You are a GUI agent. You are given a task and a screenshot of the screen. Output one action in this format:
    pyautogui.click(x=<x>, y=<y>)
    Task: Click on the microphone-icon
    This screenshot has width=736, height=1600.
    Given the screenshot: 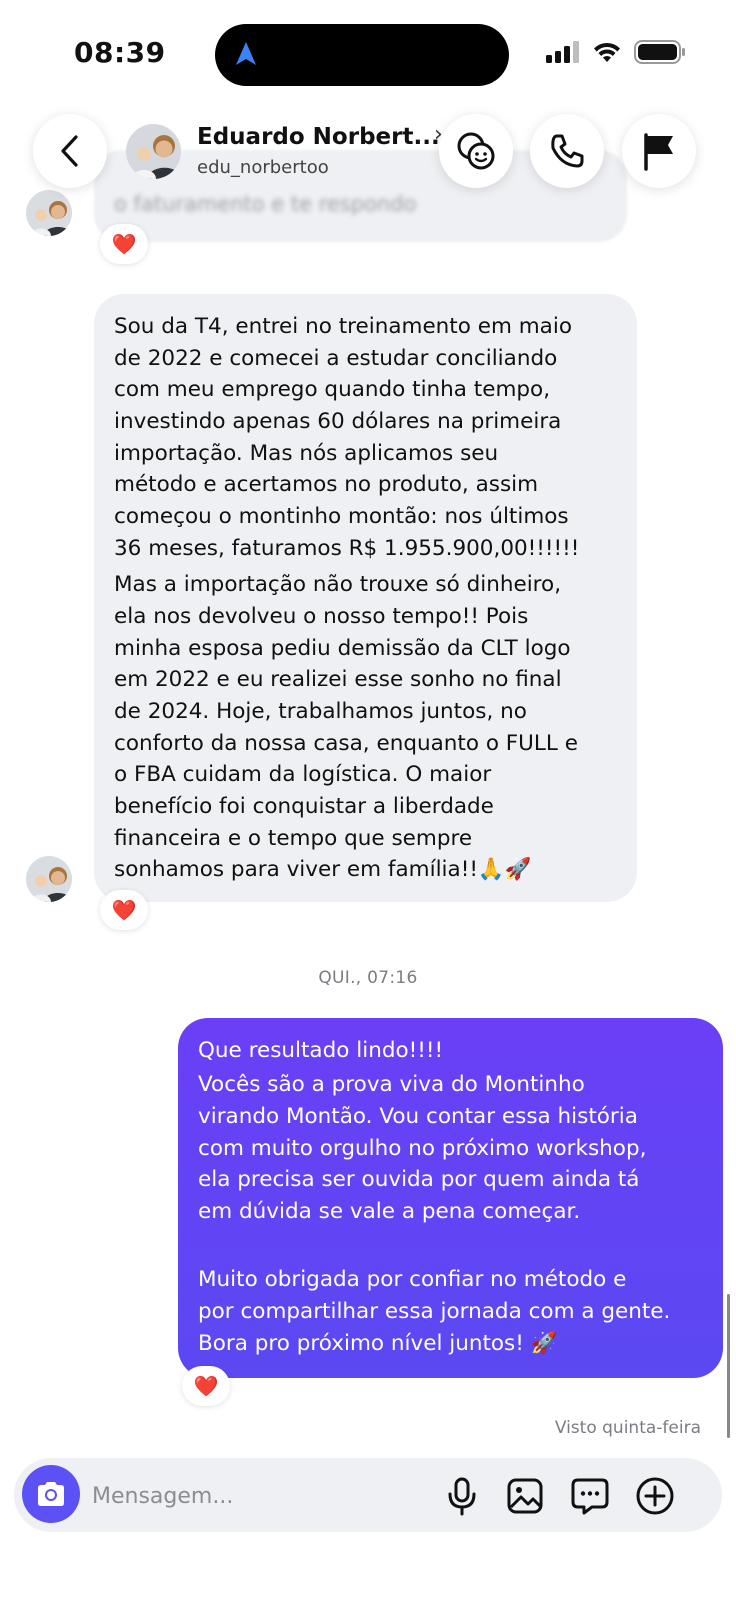 What is the action you would take?
    pyautogui.click(x=462, y=1496)
    